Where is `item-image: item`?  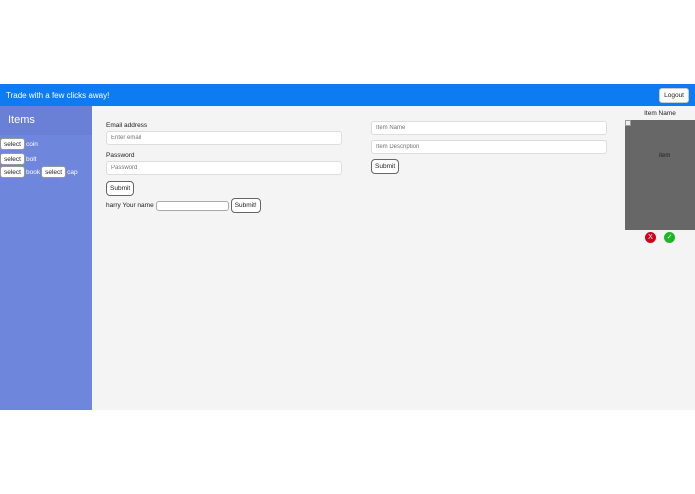
item-image: item is located at coordinates (660, 175).